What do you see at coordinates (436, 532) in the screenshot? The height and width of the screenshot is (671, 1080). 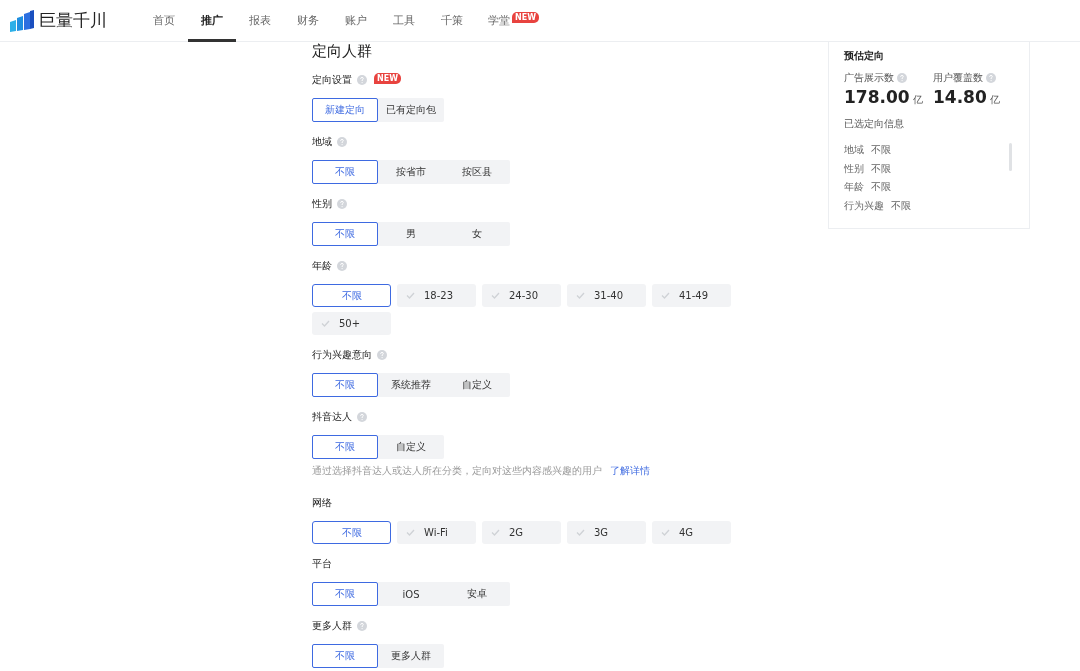 I see `option-button: Wi-Fi` at bounding box center [436, 532].